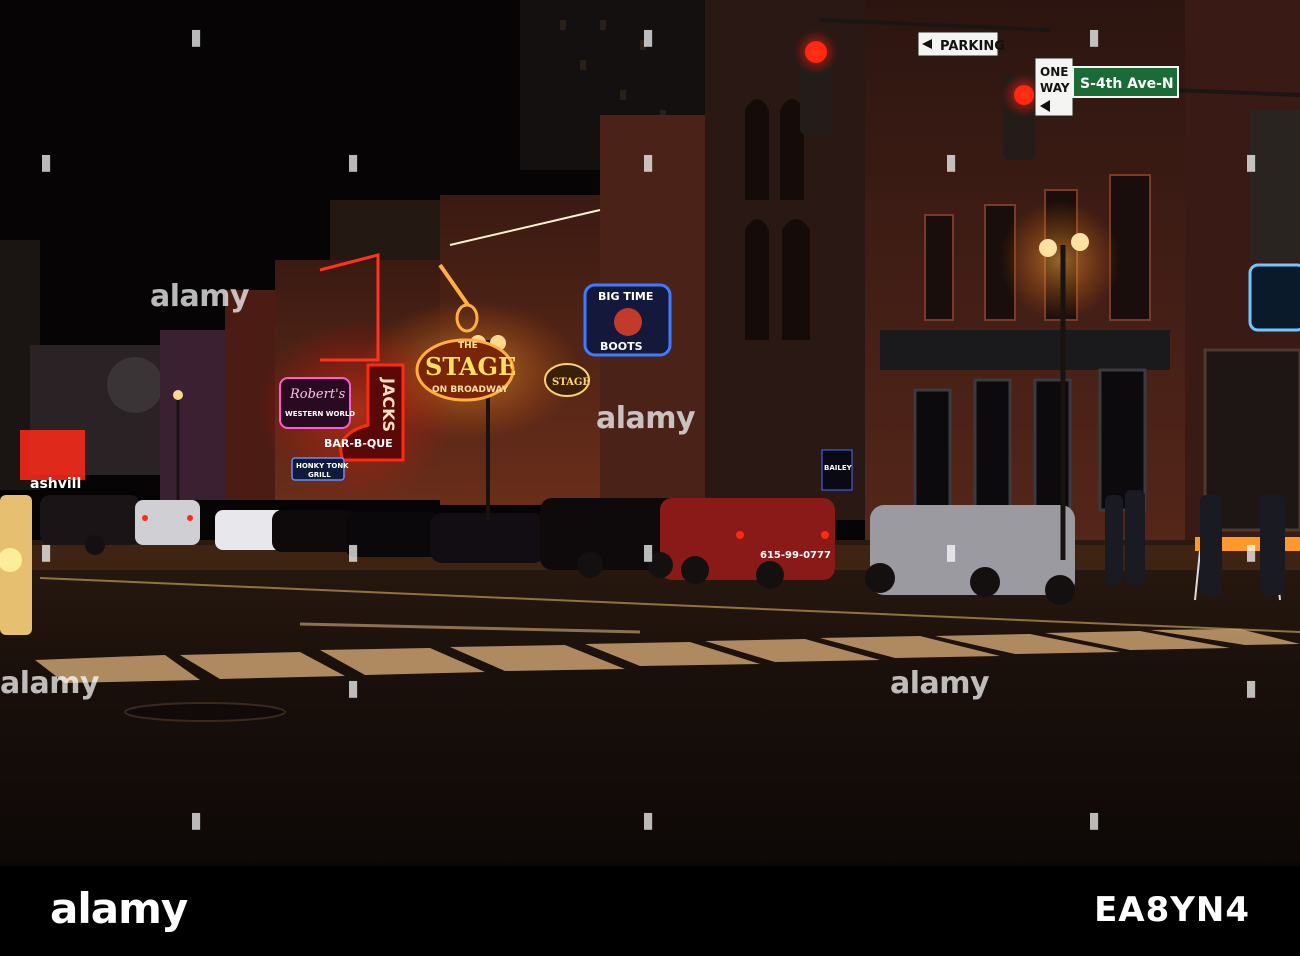 The width and height of the screenshot is (1300, 956). I want to click on parking-sign-text: PARKING, so click(972, 46).